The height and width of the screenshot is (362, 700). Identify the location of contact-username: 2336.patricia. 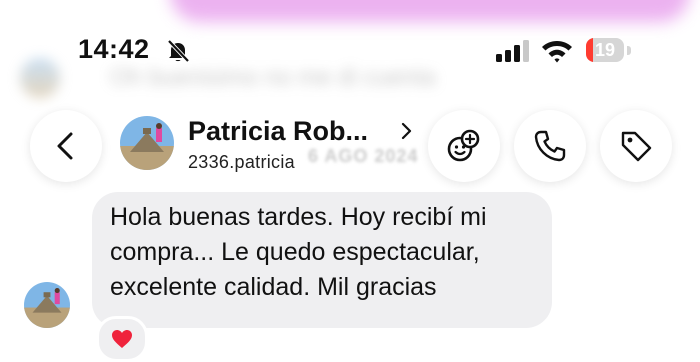
(241, 162).